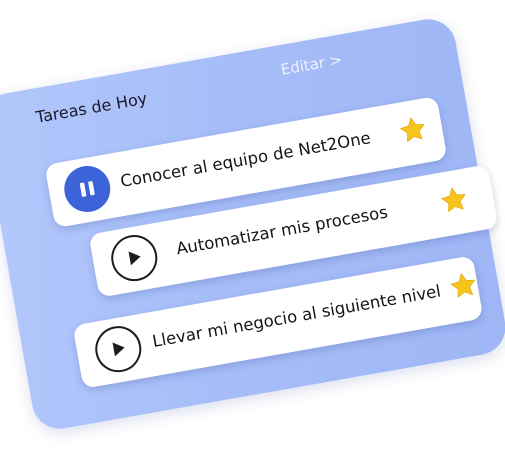  I want to click on pause-icon, so click(87, 189).